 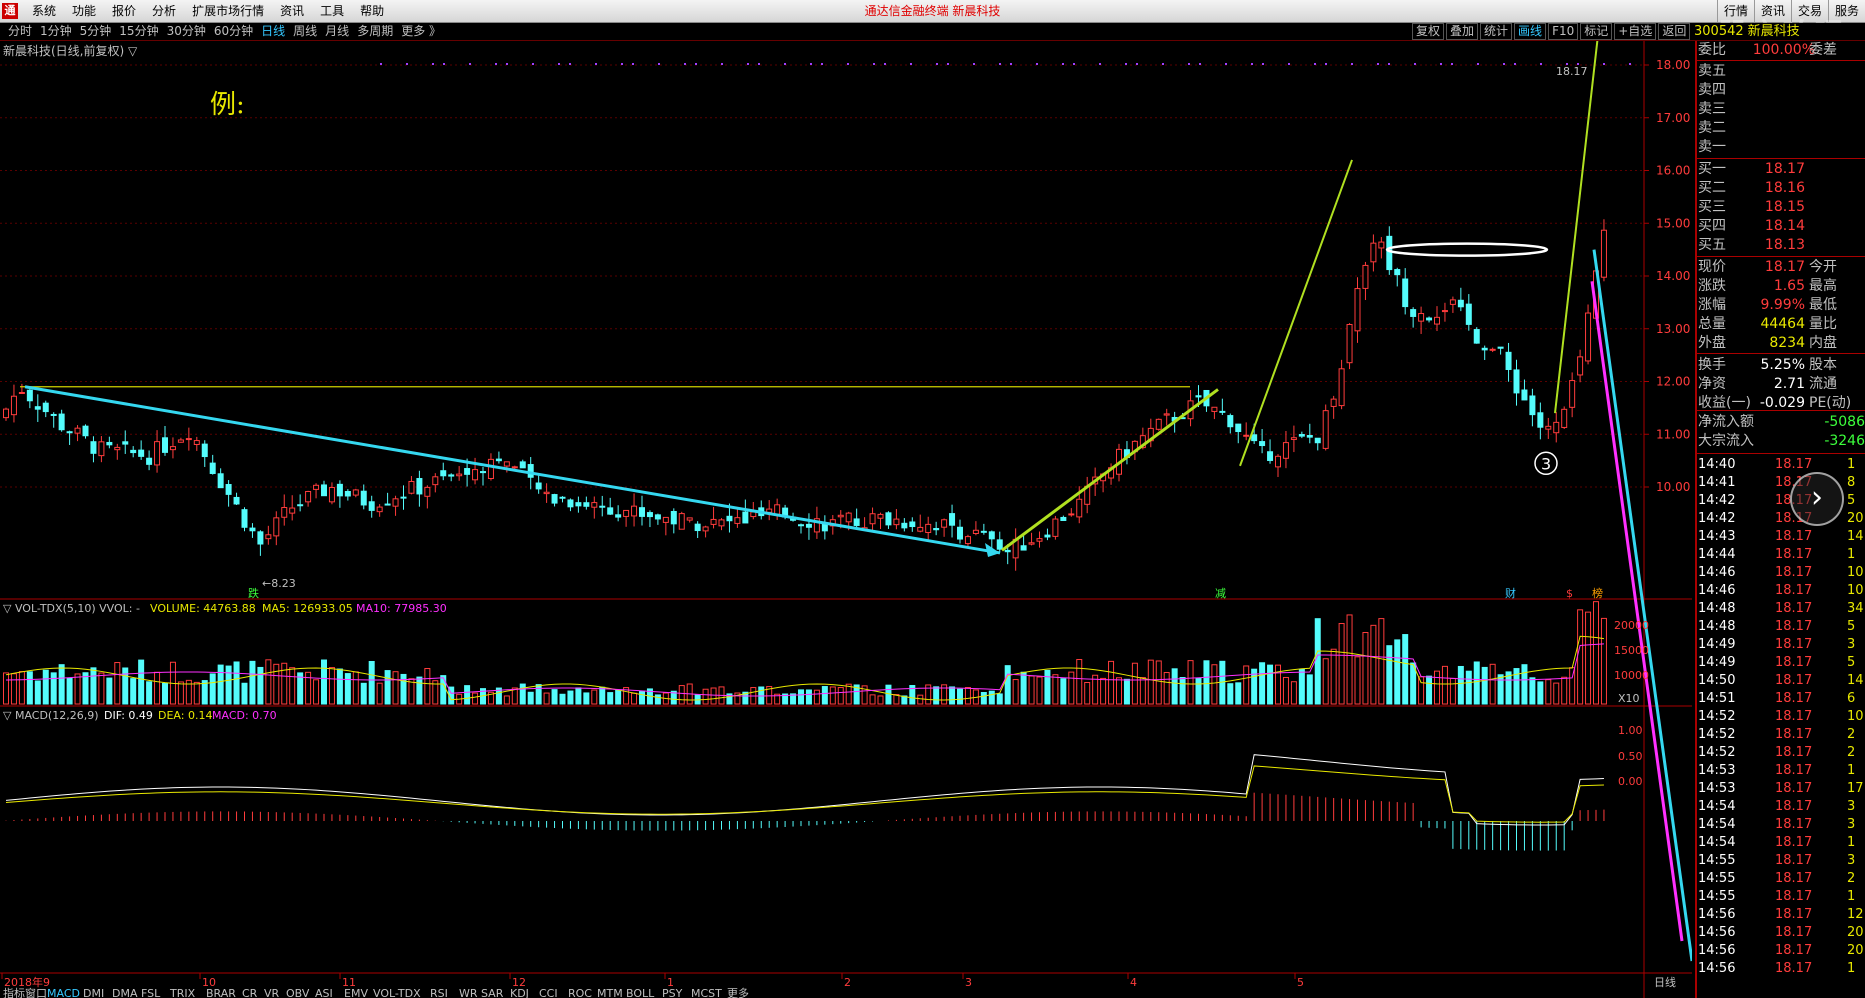 I want to click on indicator-tab: MACD, so click(x=63, y=992).